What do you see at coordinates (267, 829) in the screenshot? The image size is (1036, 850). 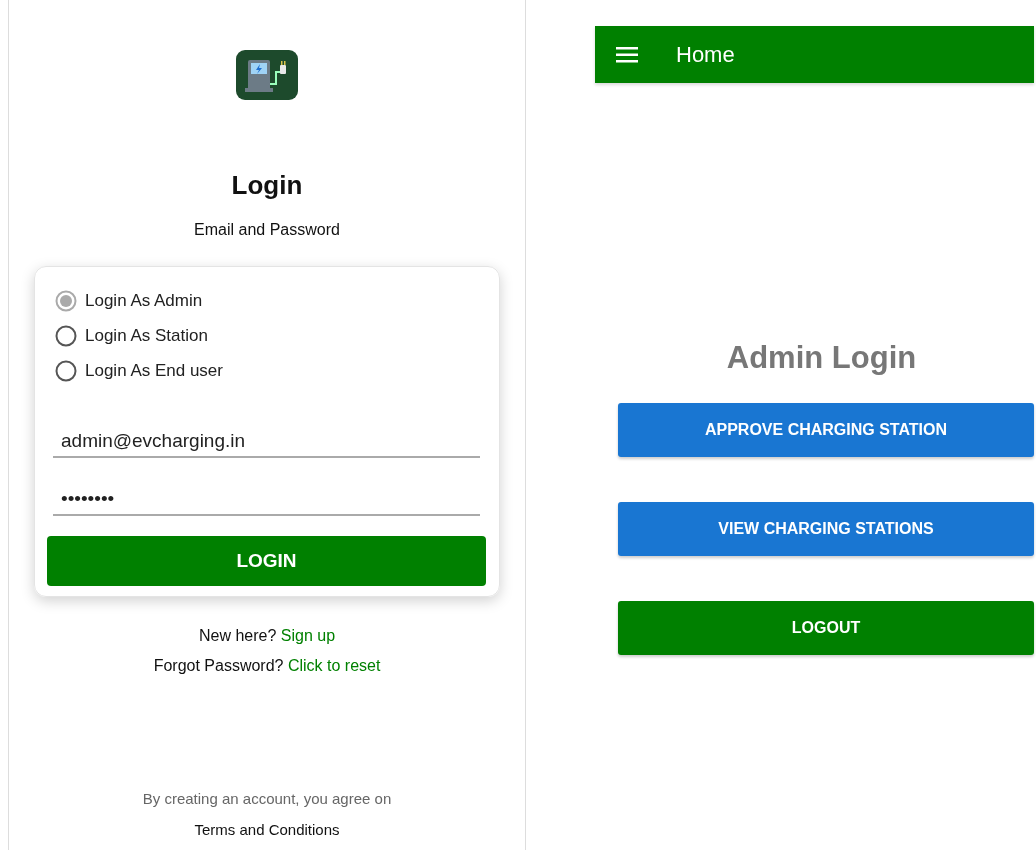 I see `terms-link: Terms and Conditions` at bounding box center [267, 829].